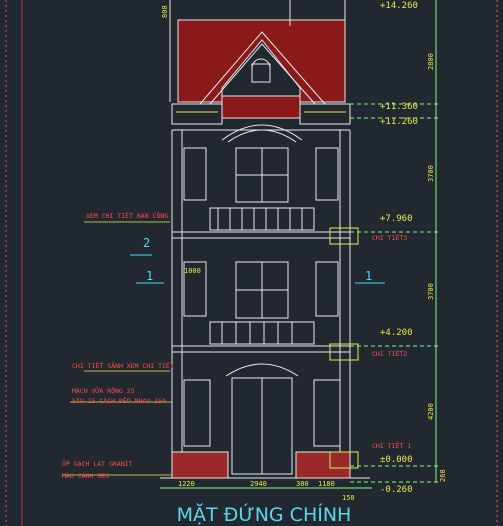 The height and width of the screenshot is (526, 503). I want to click on annotation-detail3: CHI TIẾT3, so click(389, 237).